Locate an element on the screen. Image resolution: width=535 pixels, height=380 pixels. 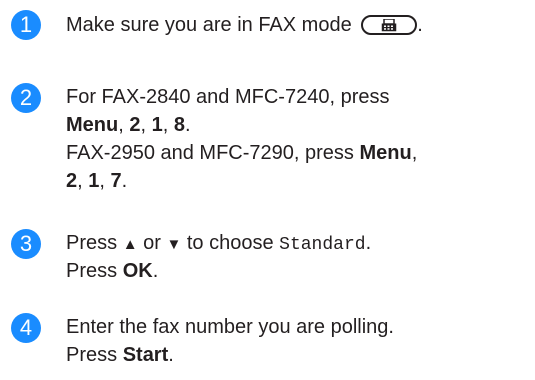
key-8: 8 is located at coordinates (179, 125).